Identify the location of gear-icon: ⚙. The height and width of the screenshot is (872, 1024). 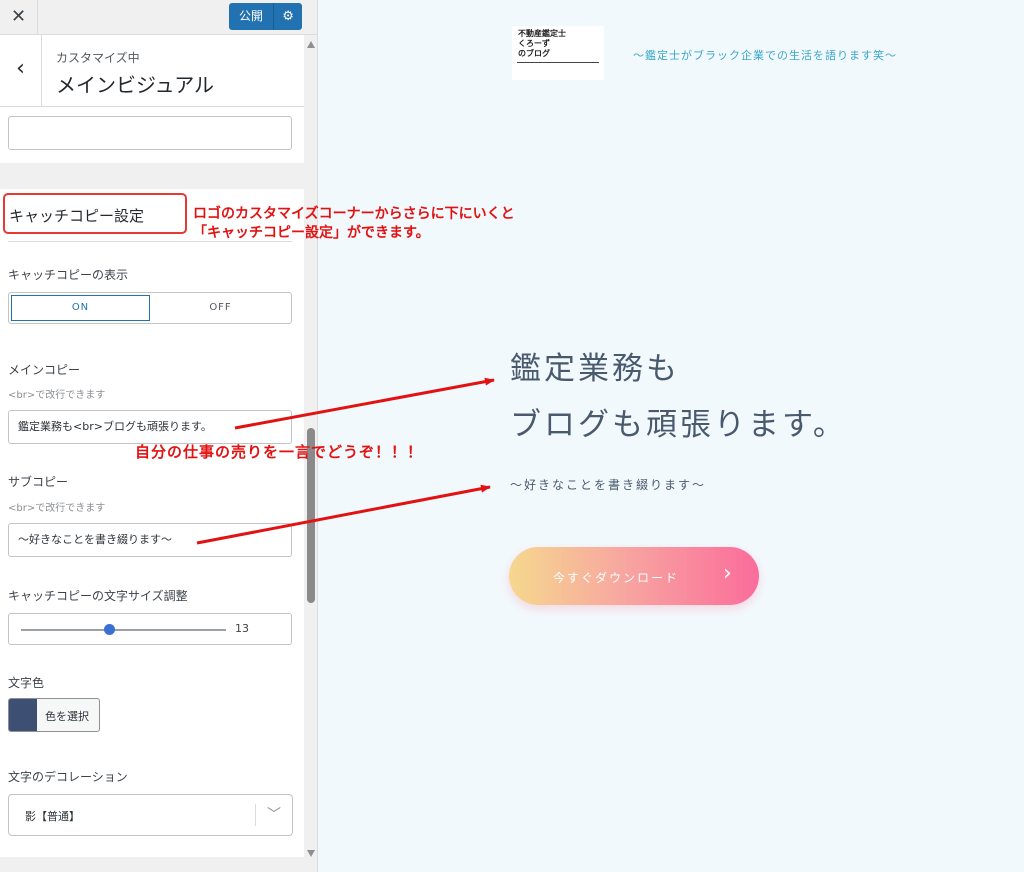
(288, 16).